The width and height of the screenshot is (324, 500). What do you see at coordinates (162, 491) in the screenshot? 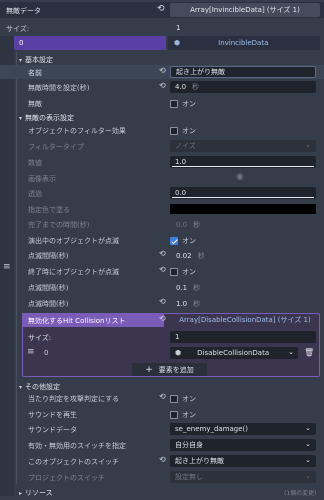
I see `section-resource-header: ▸ リソース (1個の変更)` at bounding box center [162, 491].